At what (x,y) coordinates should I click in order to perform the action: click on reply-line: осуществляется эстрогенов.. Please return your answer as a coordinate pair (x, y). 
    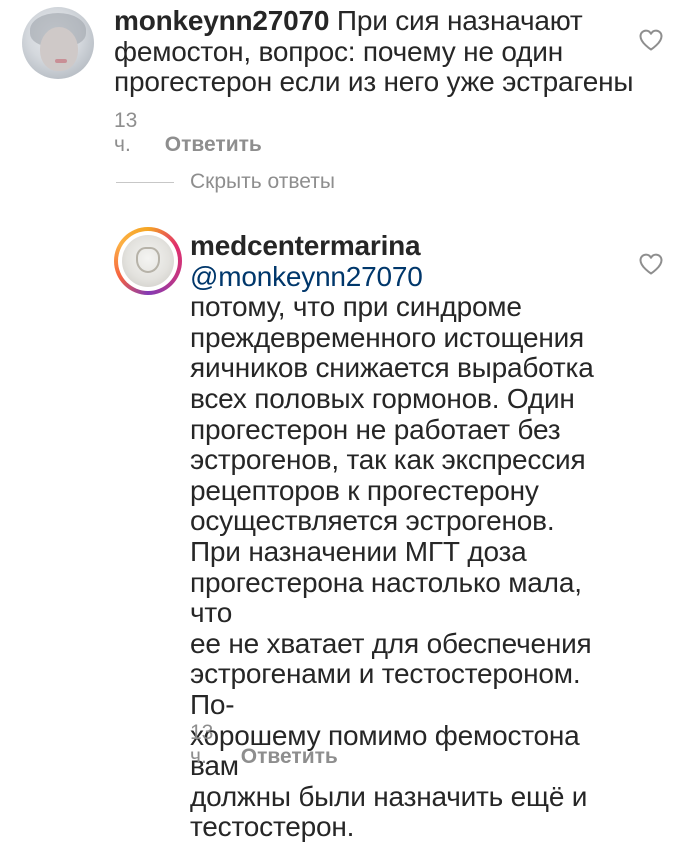
    Looking at the image, I should click on (372, 521).